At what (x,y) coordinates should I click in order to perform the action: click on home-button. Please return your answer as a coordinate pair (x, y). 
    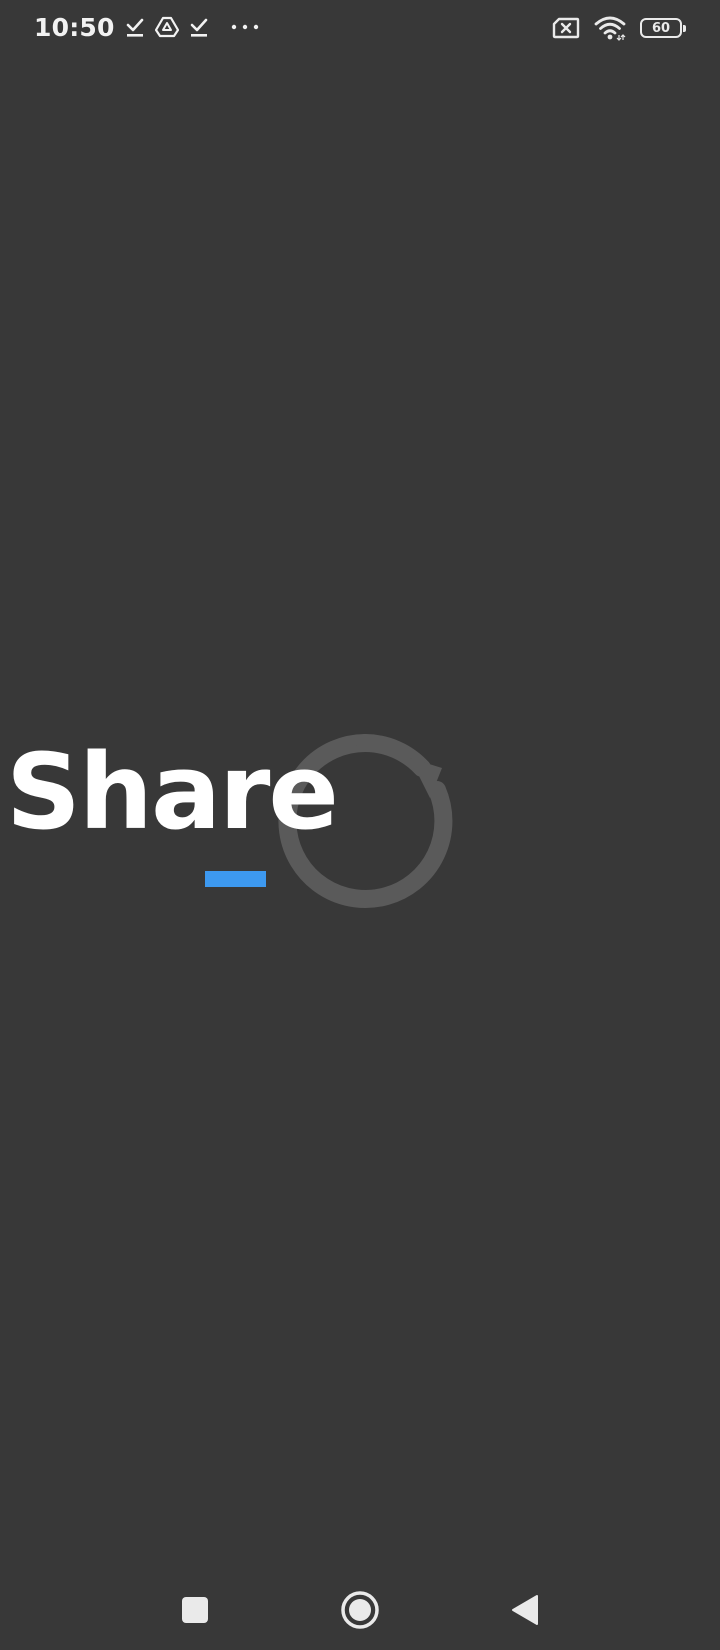
    Looking at the image, I should click on (360, 1610).